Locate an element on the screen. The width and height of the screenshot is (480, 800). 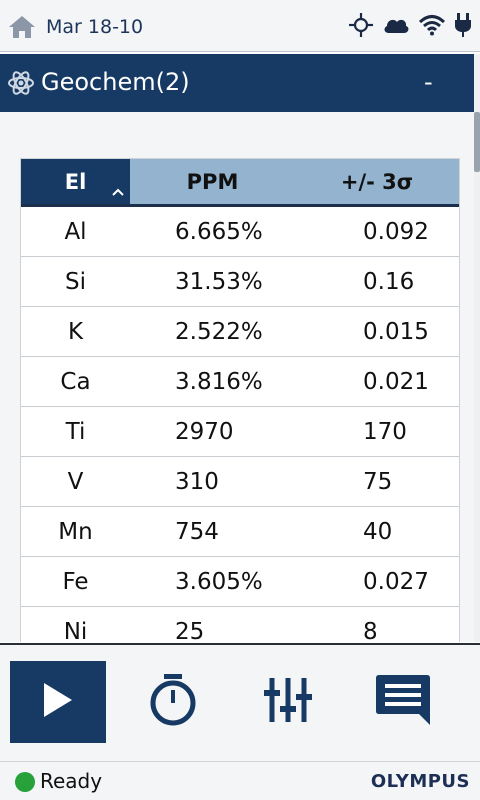
ppm-cell: 25 is located at coordinates (190, 630).